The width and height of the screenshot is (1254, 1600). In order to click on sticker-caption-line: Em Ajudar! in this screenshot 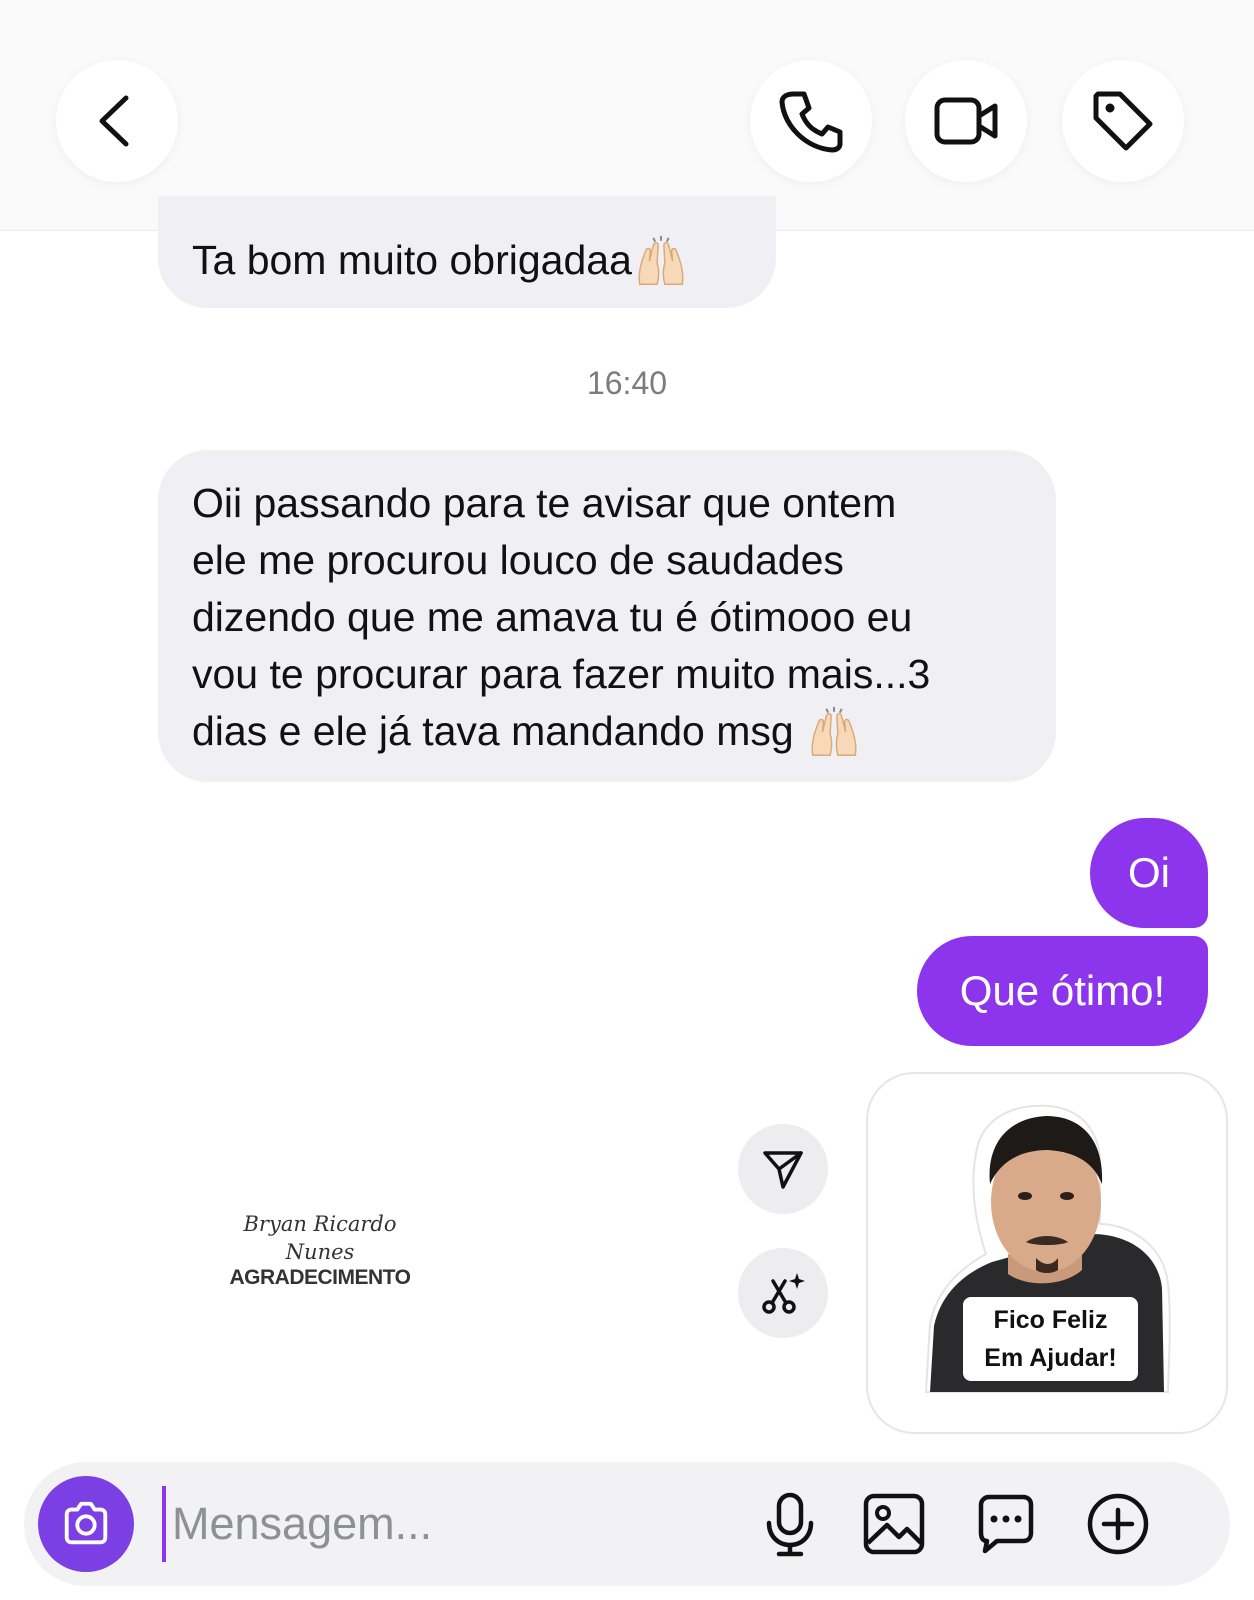, I will do `click(1050, 1358)`.